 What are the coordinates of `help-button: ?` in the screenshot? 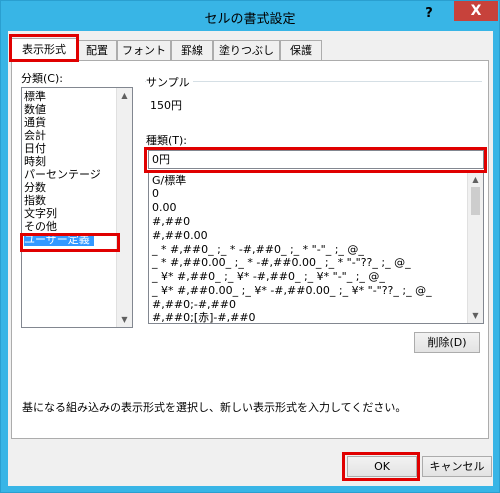 It's located at (429, 14).